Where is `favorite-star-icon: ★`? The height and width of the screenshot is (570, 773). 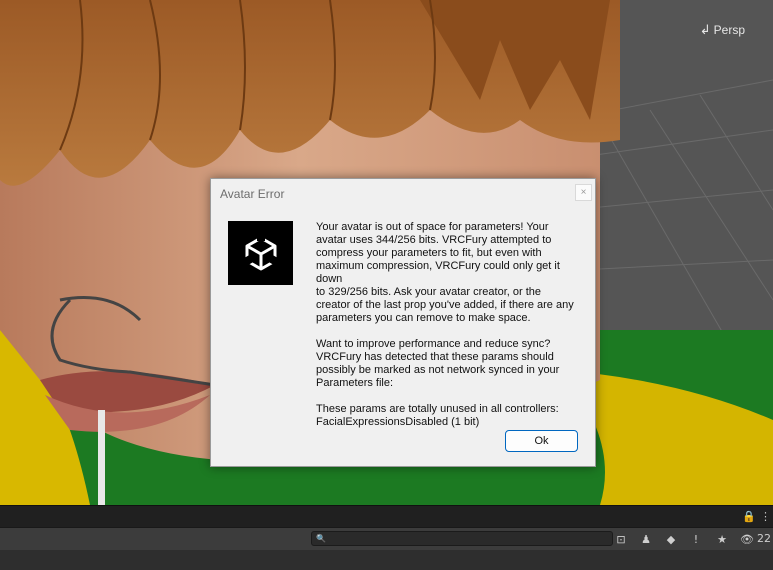 favorite-star-icon: ★ is located at coordinates (722, 539).